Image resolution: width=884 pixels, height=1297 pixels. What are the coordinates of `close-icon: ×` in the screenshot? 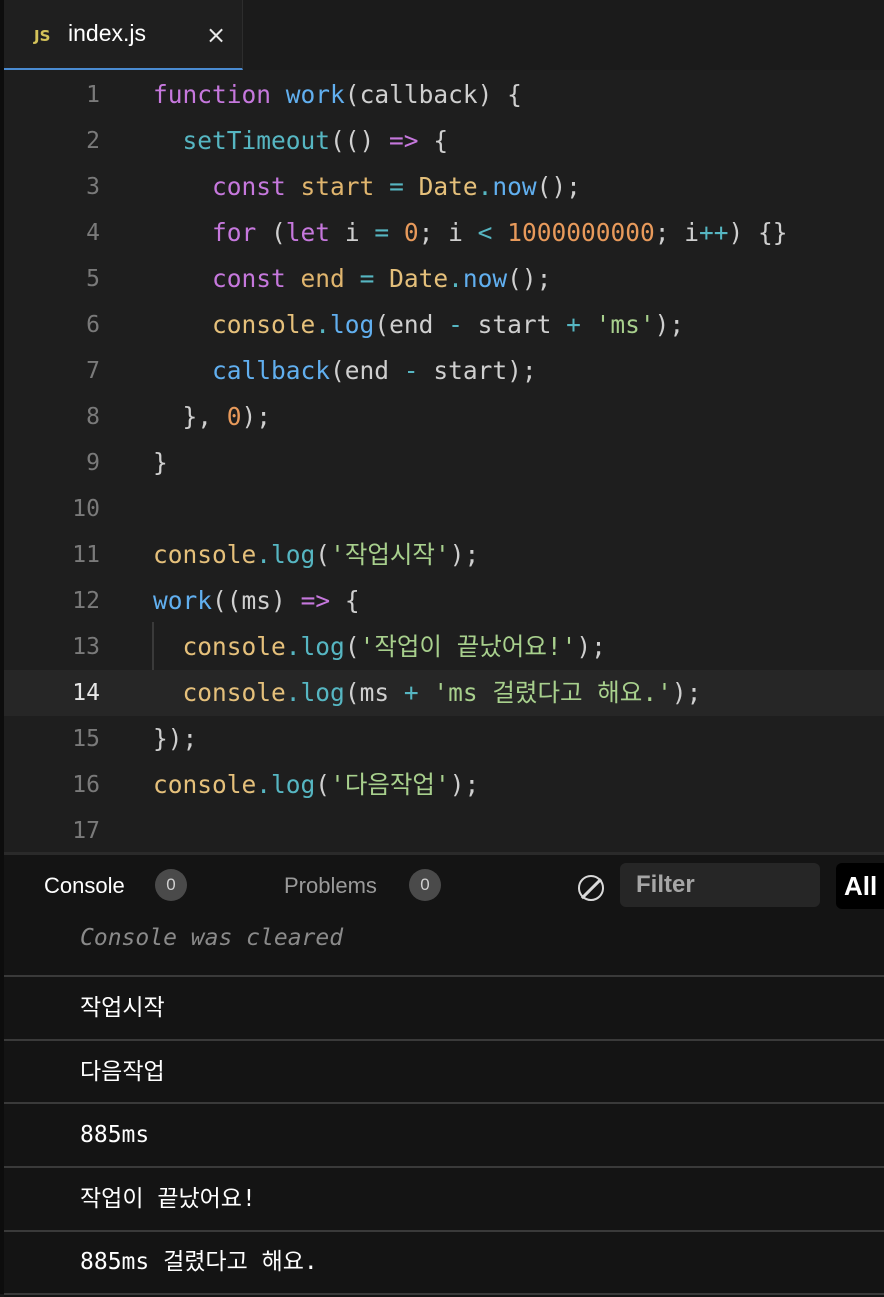 It's located at (216, 35).